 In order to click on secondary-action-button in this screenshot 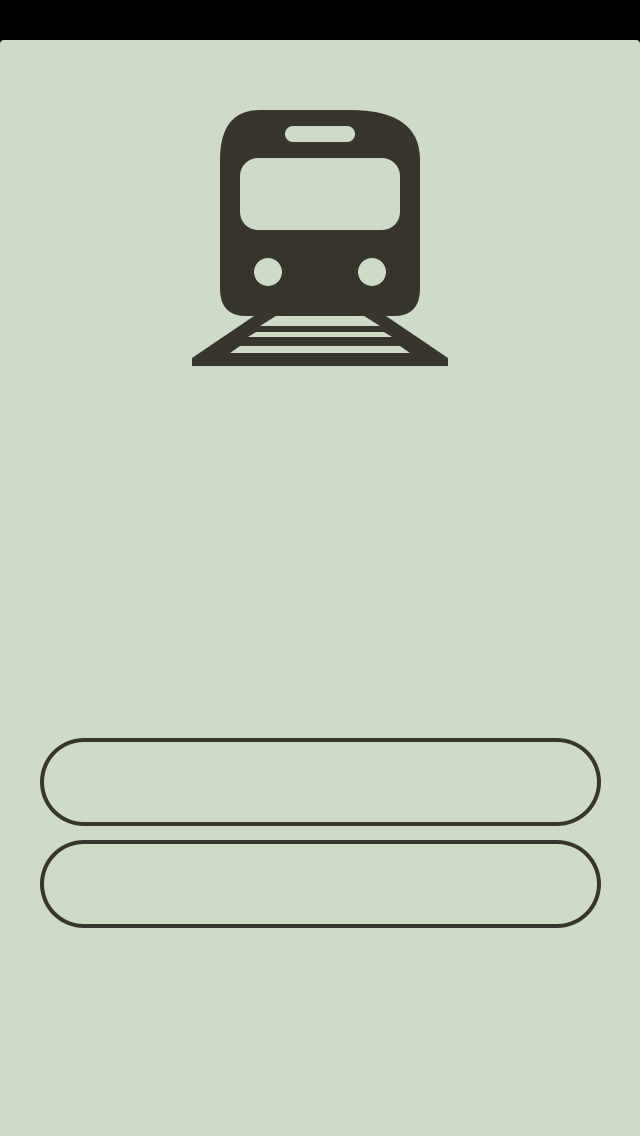, I will do `click(320, 884)`.